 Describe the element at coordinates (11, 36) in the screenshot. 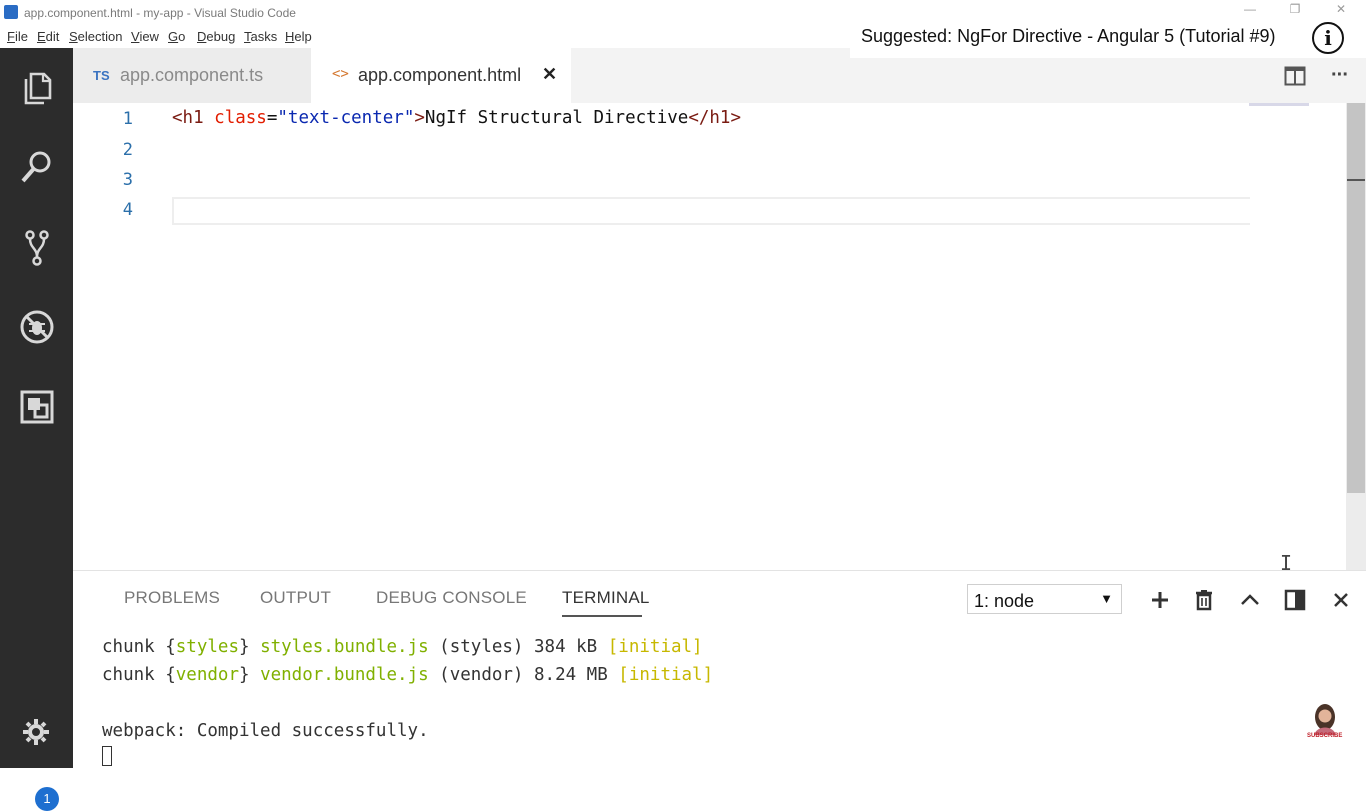

I see `menu-accel: F` at that location.